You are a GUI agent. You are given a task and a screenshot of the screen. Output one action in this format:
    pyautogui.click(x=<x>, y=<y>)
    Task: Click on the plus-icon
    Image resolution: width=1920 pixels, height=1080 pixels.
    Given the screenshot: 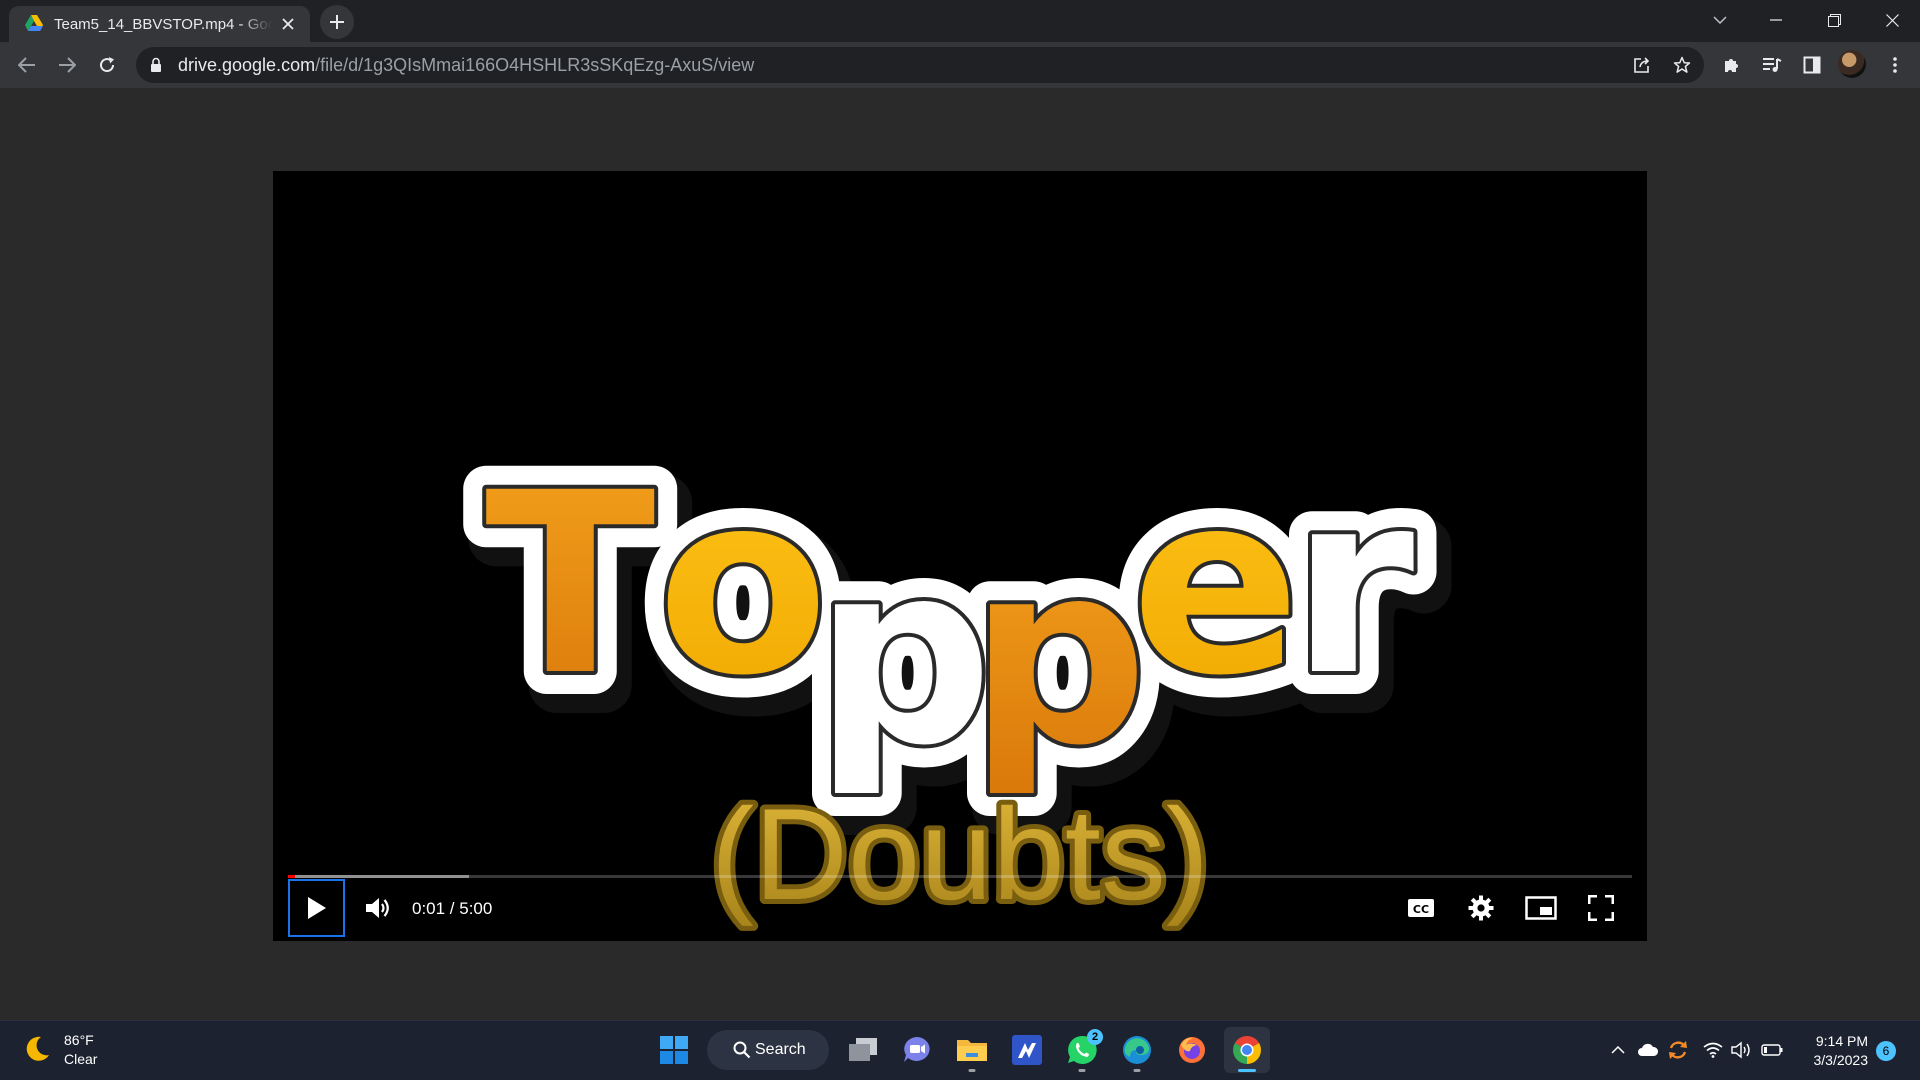 What is the action you would take?
    pyautogui.click(x=337, y=22)
    